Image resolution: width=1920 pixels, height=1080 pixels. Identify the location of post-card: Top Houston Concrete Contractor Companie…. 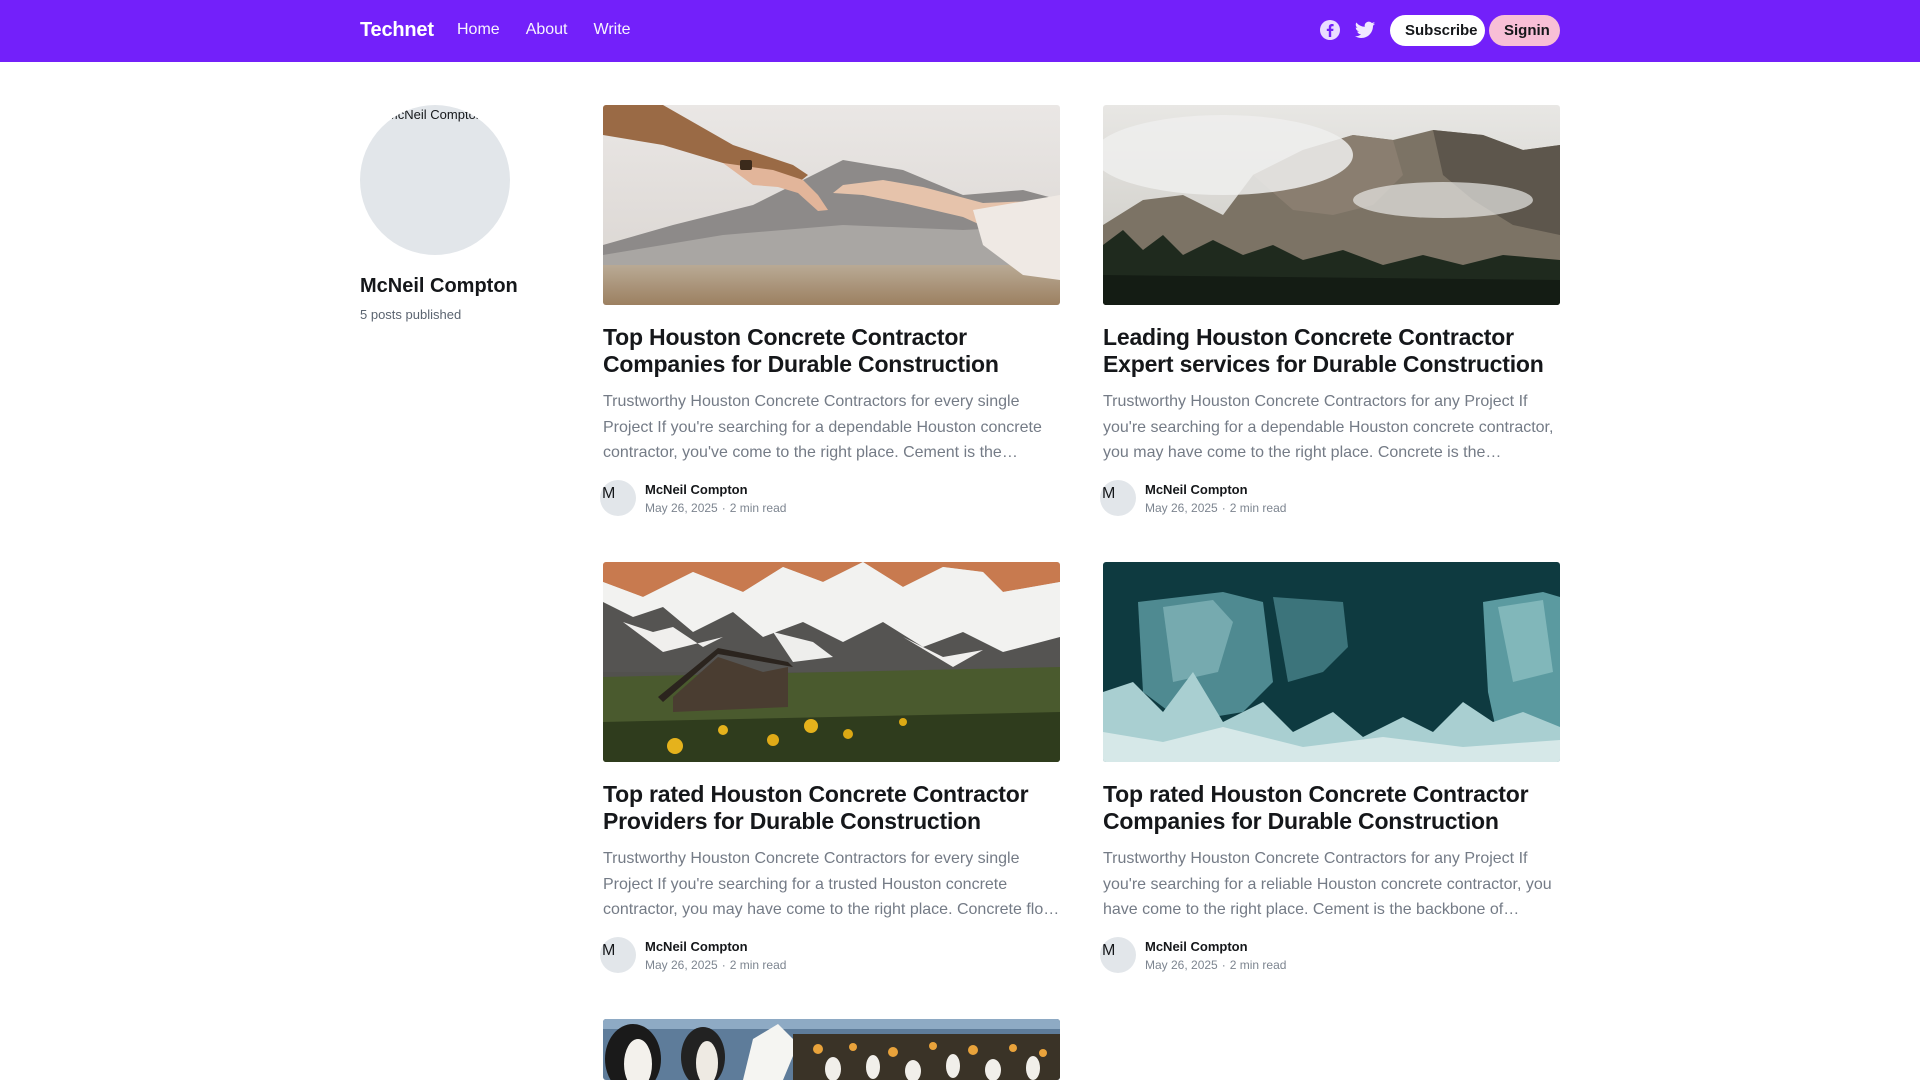
(830, 311).